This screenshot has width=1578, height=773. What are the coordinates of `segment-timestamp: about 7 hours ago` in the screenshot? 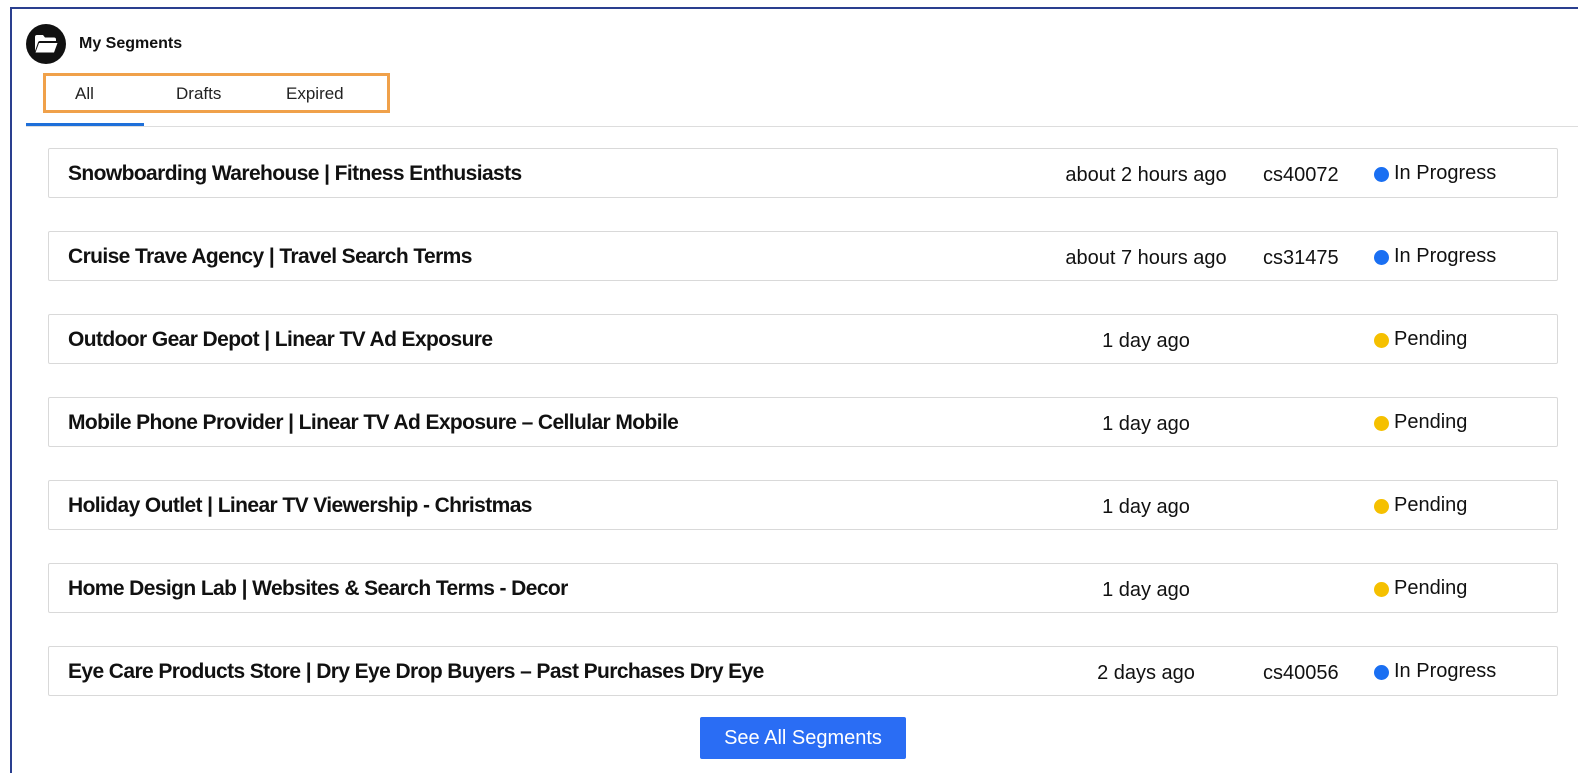 It's located at (1146, 258).